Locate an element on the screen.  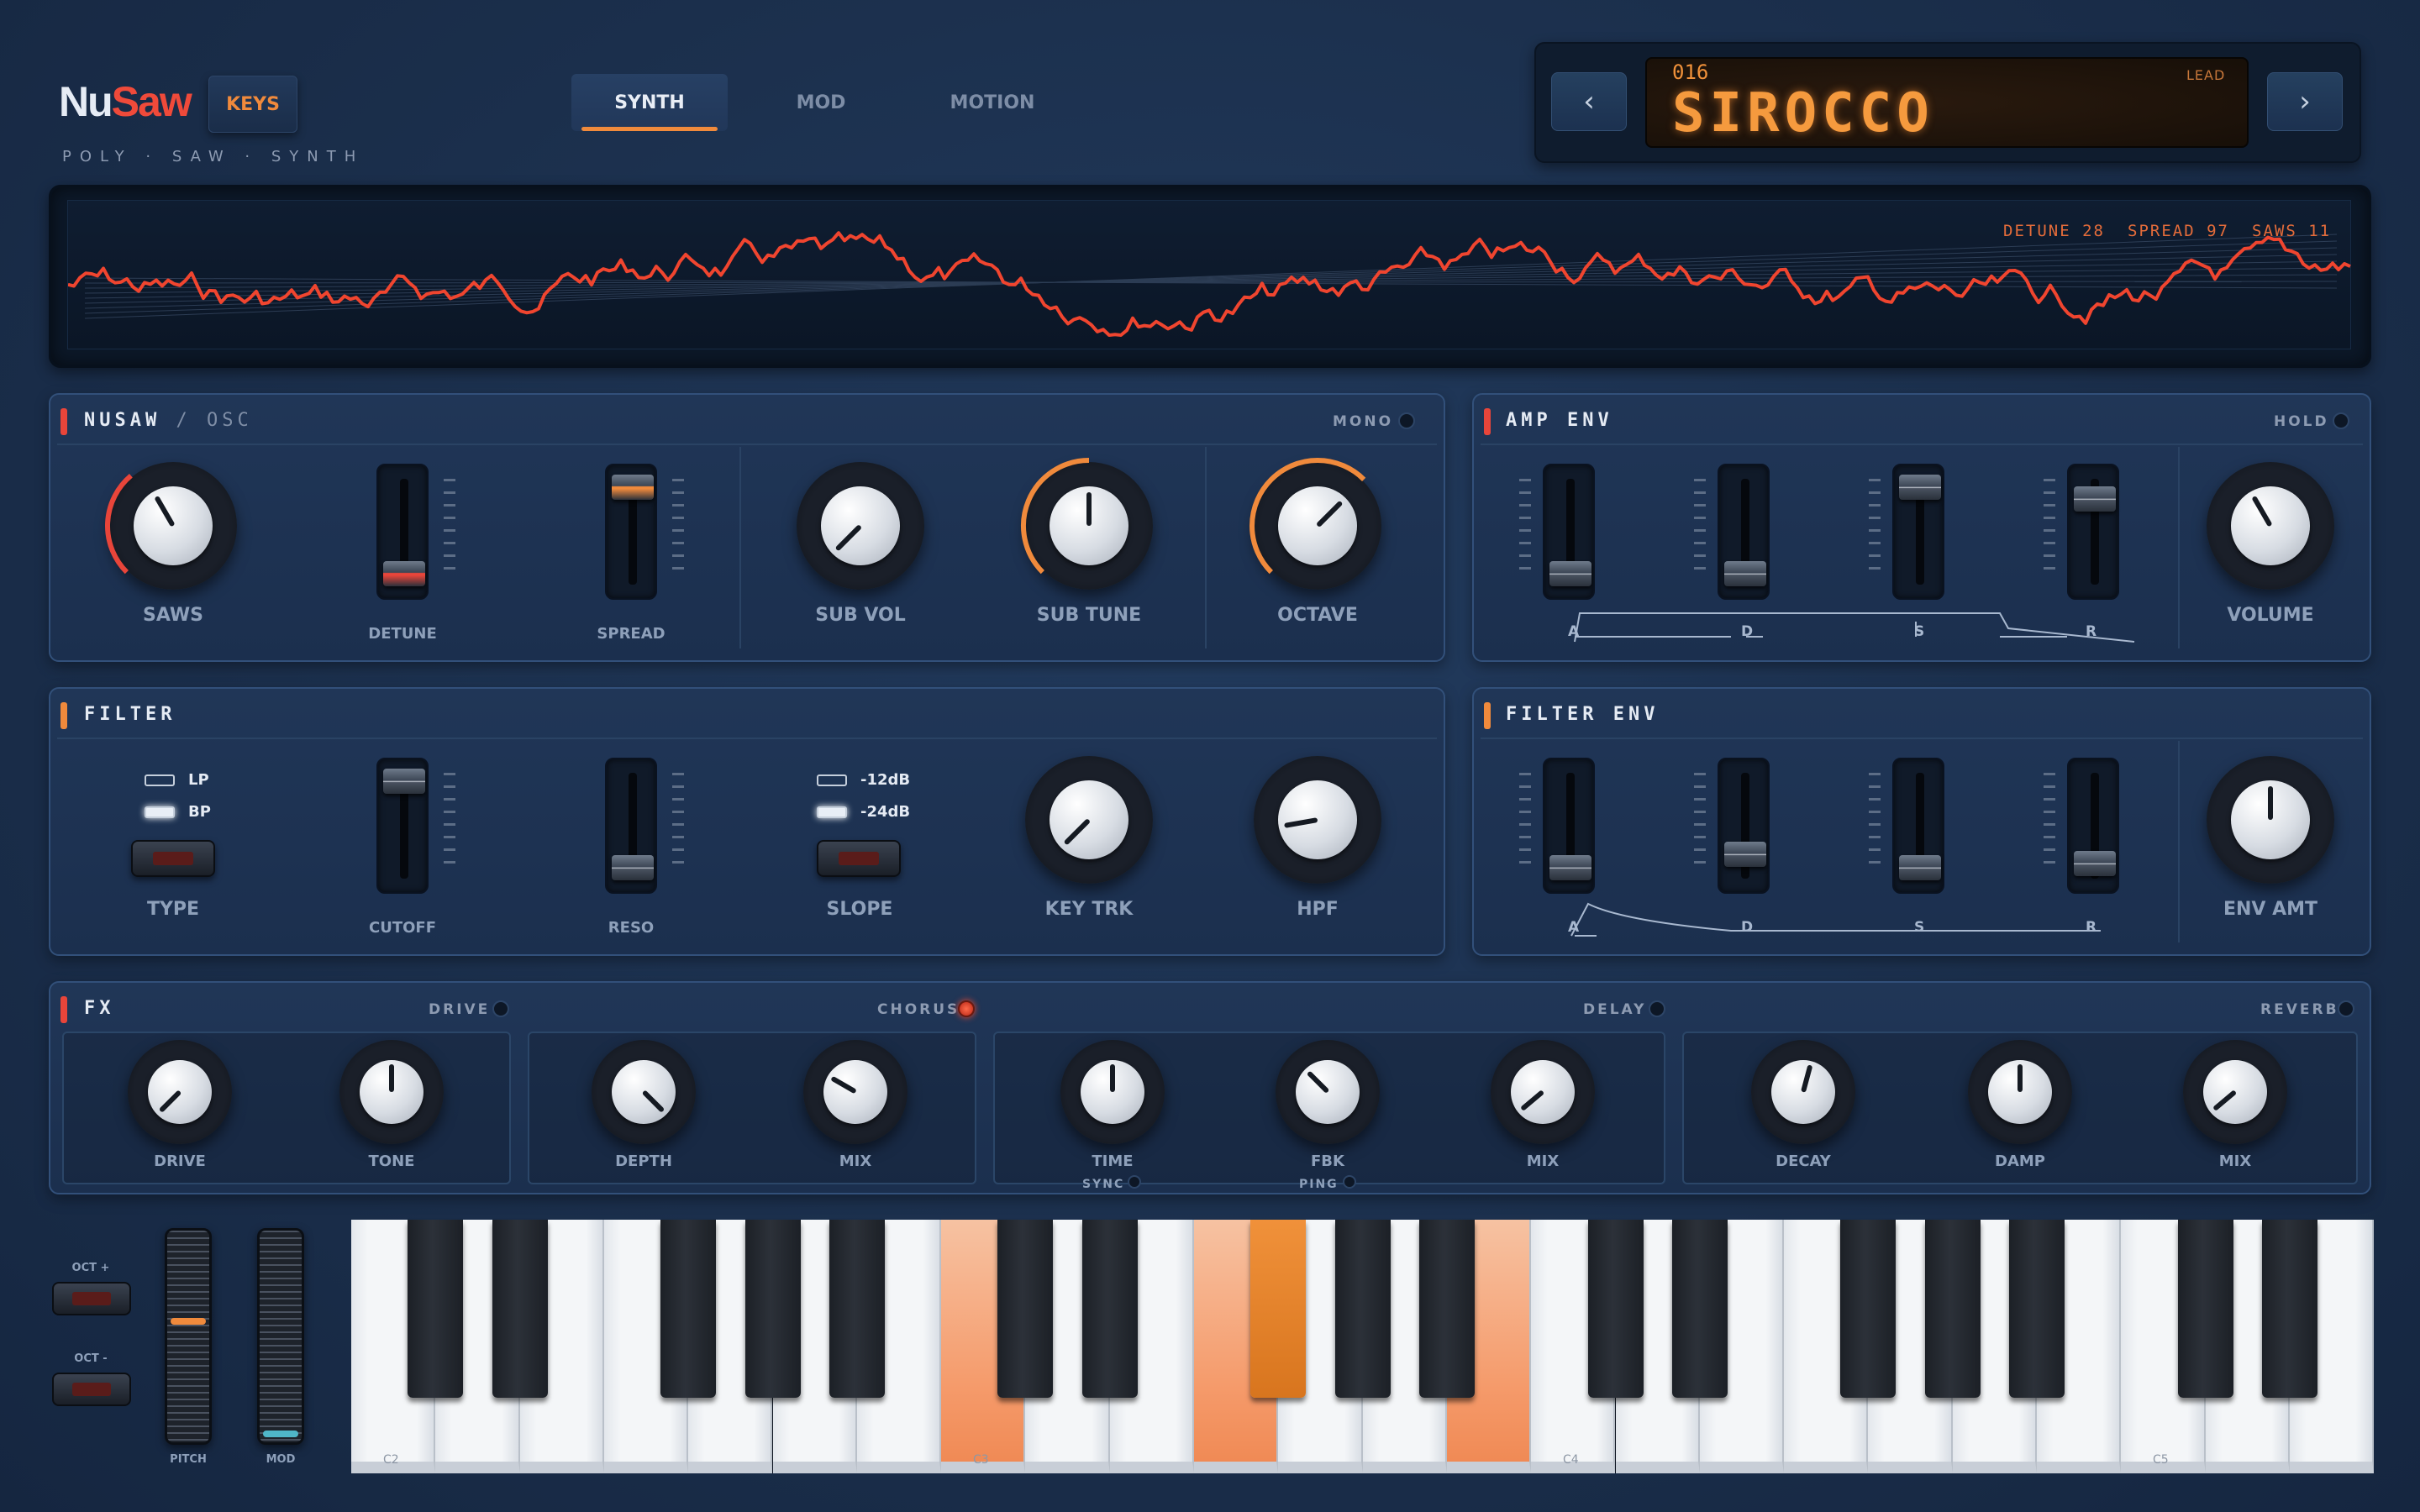
reverb-mix-knob is located at coordinates (2235, 1092).